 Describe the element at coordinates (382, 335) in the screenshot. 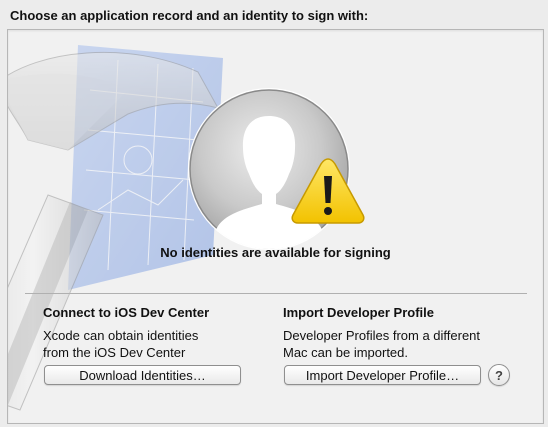

I see `import-desc-line: Developer Profiles from a different` at that location.